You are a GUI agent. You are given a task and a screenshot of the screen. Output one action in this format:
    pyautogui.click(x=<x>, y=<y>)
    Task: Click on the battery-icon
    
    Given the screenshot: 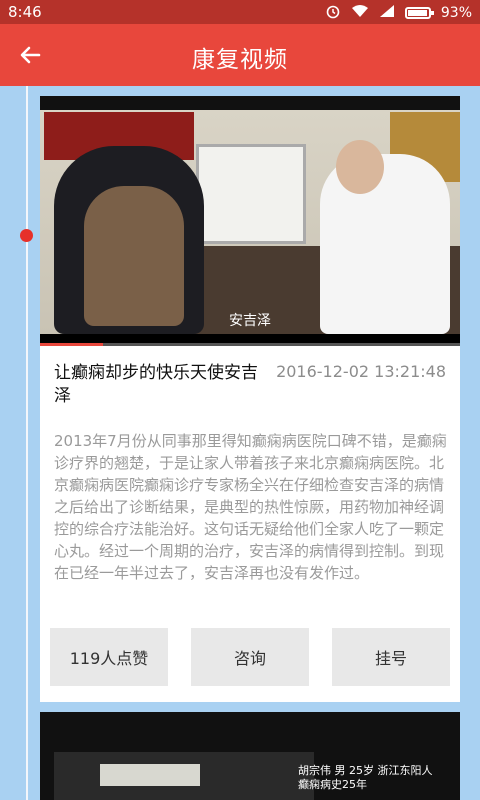 What is the action you would take?
    pyautogui.click(x=419, y=13)
    